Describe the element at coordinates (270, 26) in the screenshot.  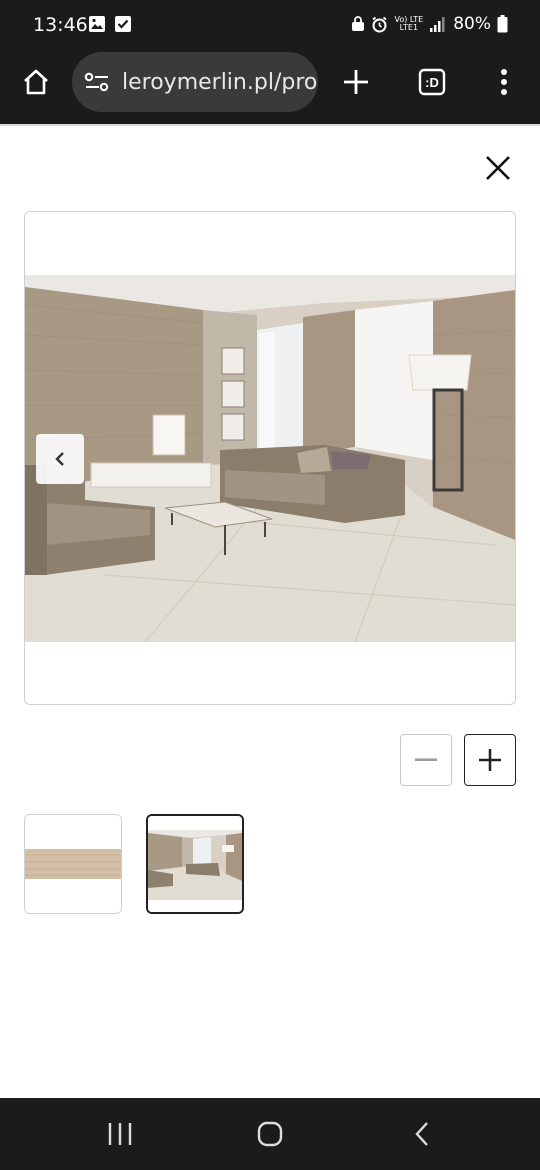
I see `status-bar: 13:46 Vo) LTE LTE1 80%` at that location.